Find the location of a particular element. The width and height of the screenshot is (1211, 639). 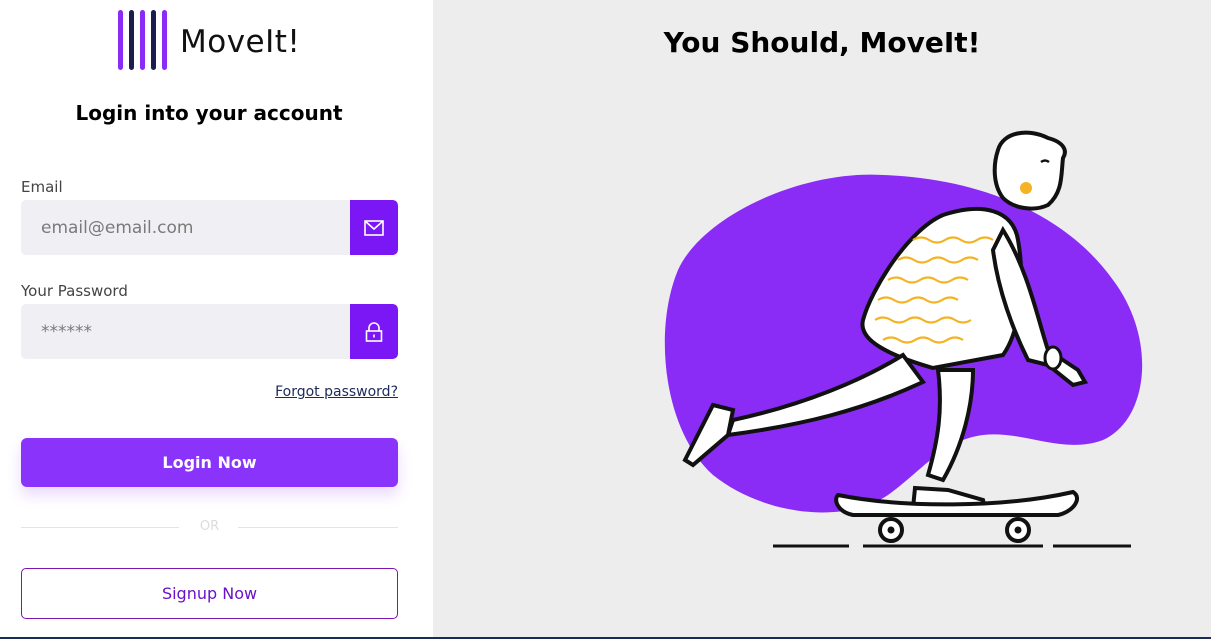

mail-icon-button is located at coordinates (374, 227).